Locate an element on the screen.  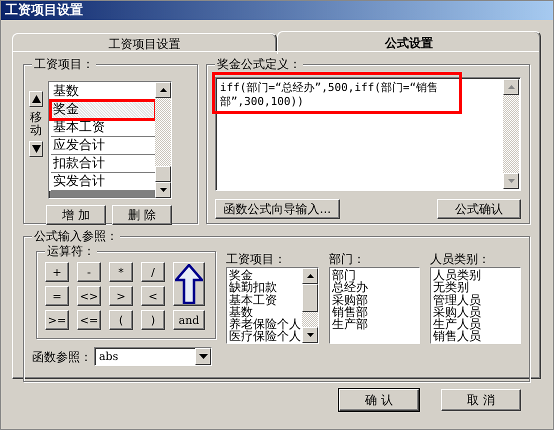
group-label: 运算符： is located at coordinates (71, 251).